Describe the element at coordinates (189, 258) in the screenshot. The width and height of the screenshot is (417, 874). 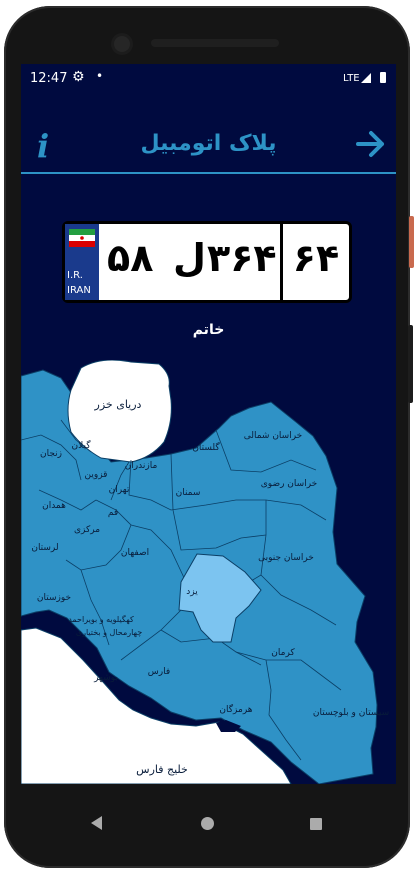
I see `plate-letter: ل` at that location.